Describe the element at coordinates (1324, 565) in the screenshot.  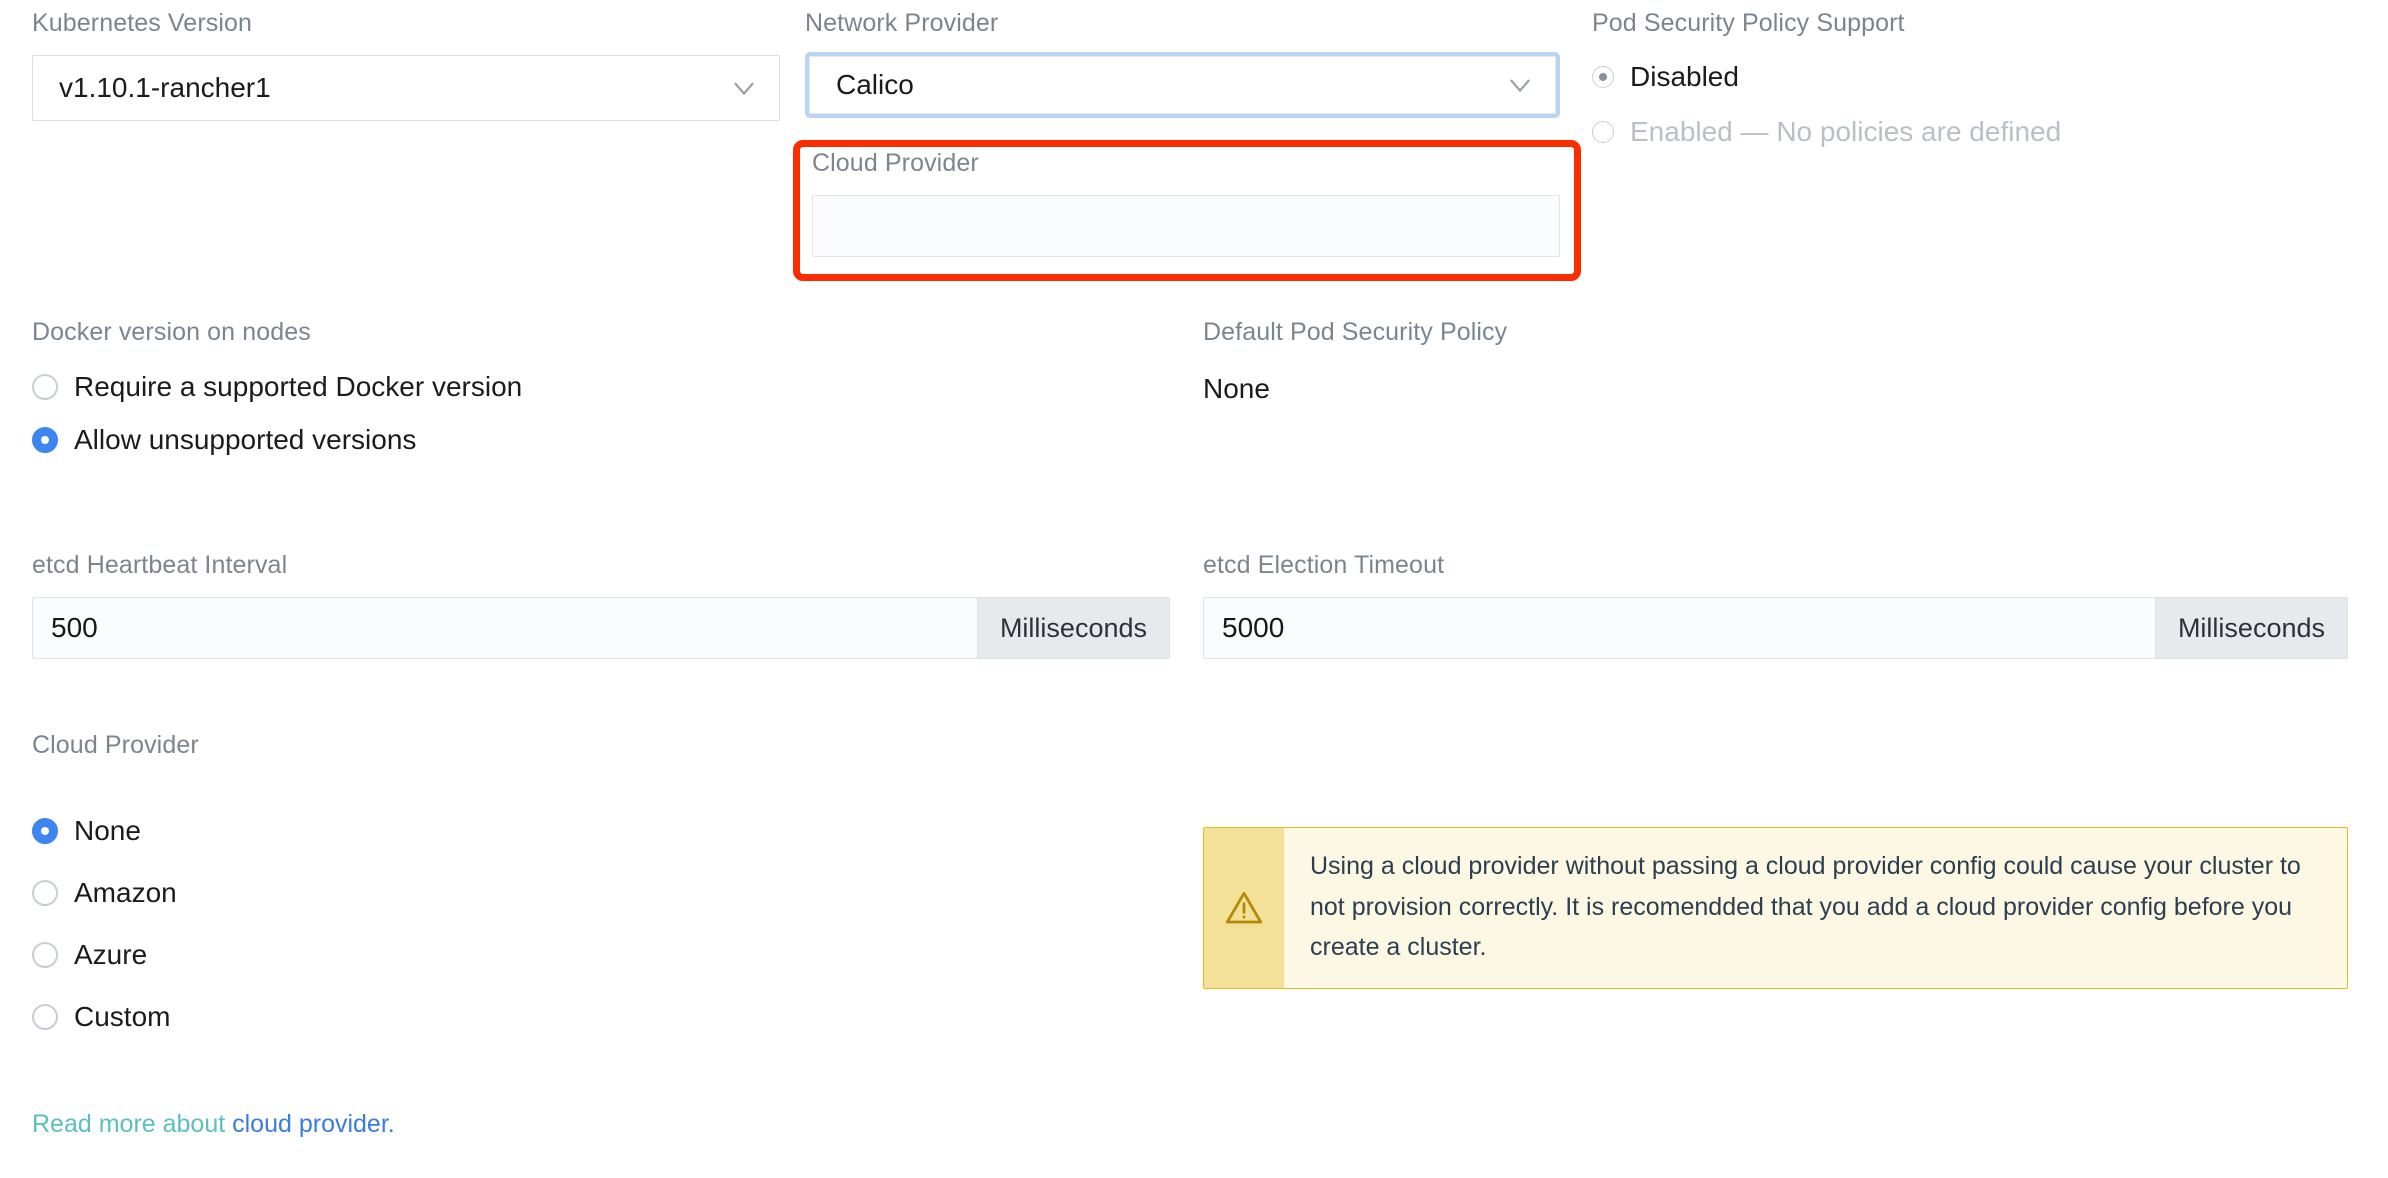
I see `etcd-election-timeout-label: etcd Election Timeout` at that location.